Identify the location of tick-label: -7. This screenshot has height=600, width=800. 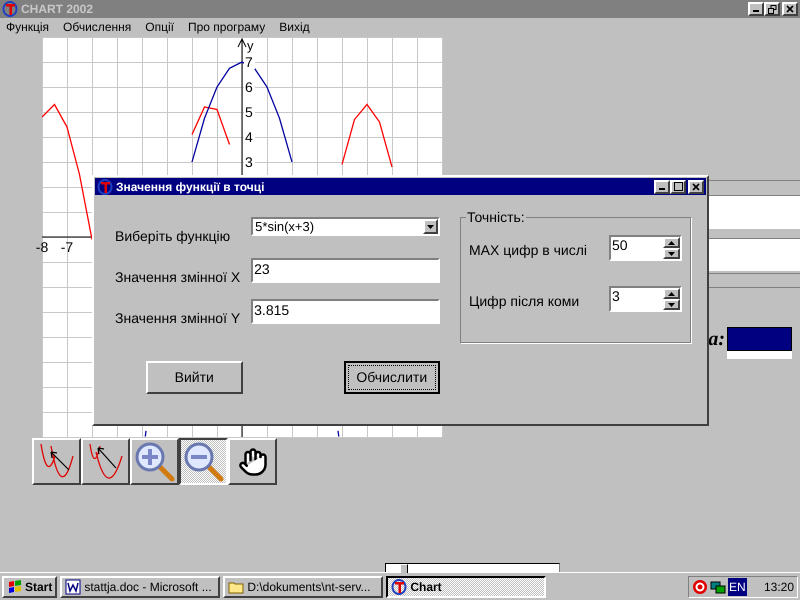
(67, 247).